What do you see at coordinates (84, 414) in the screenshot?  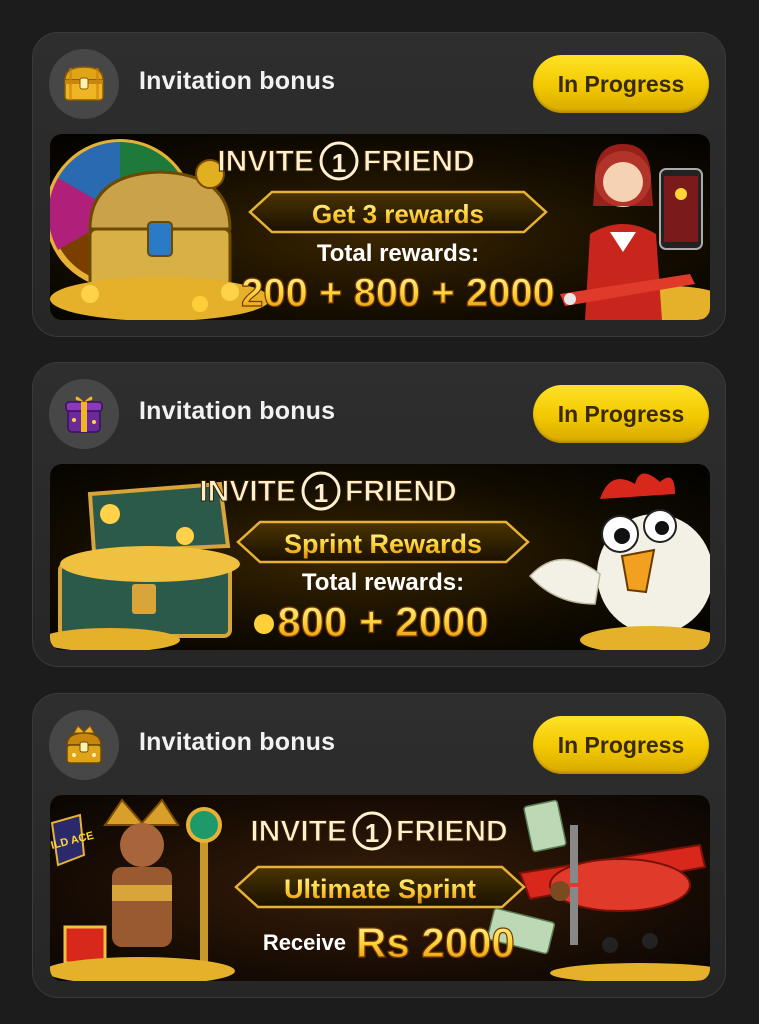 I see `purple-gift-box-icon` at bounding box center [84, 414].